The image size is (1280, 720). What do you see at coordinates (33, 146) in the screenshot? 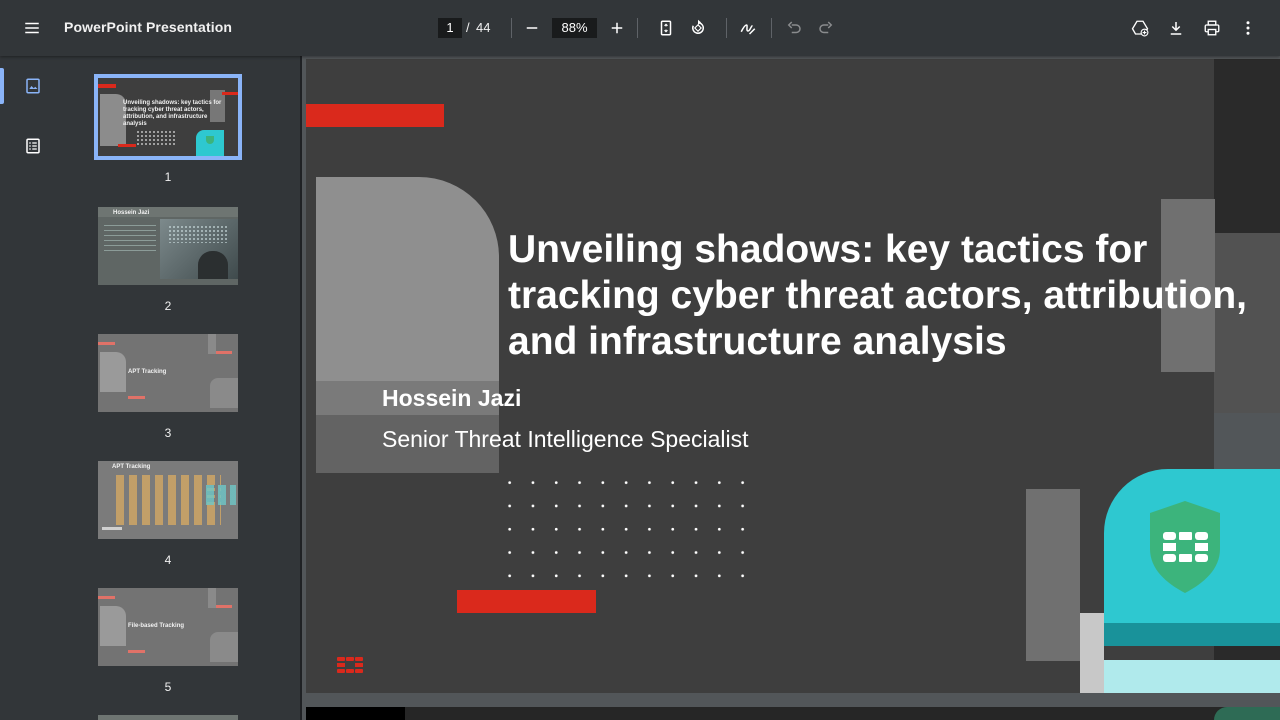
I see `outline-icon` at bounding box center [33, 146].